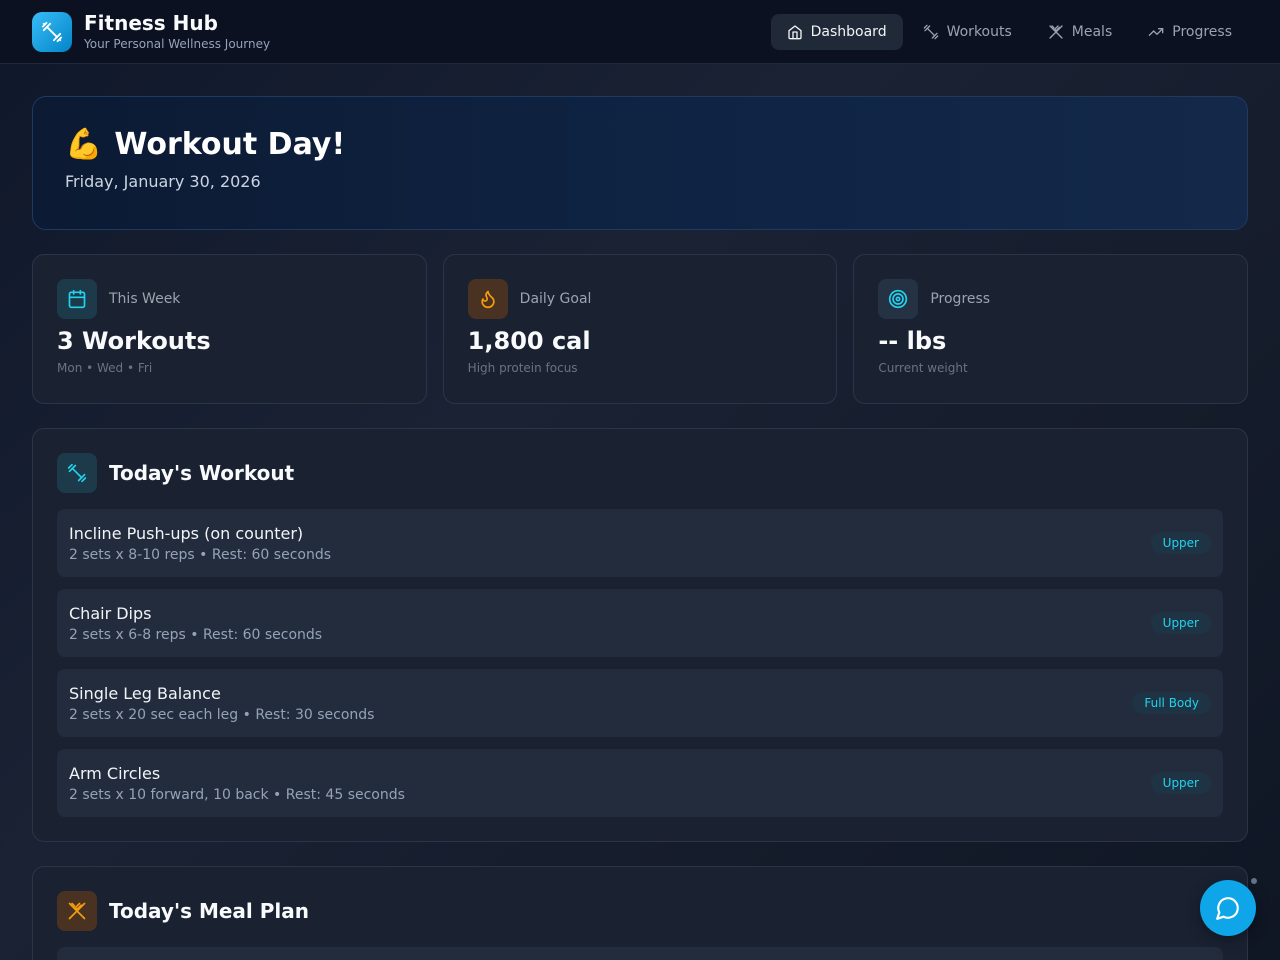 The image size is (1280, 960). Describe the element at coordinates (979, 31) in the screenshot. I see `nav-workouts-label: Workouts` at that location.